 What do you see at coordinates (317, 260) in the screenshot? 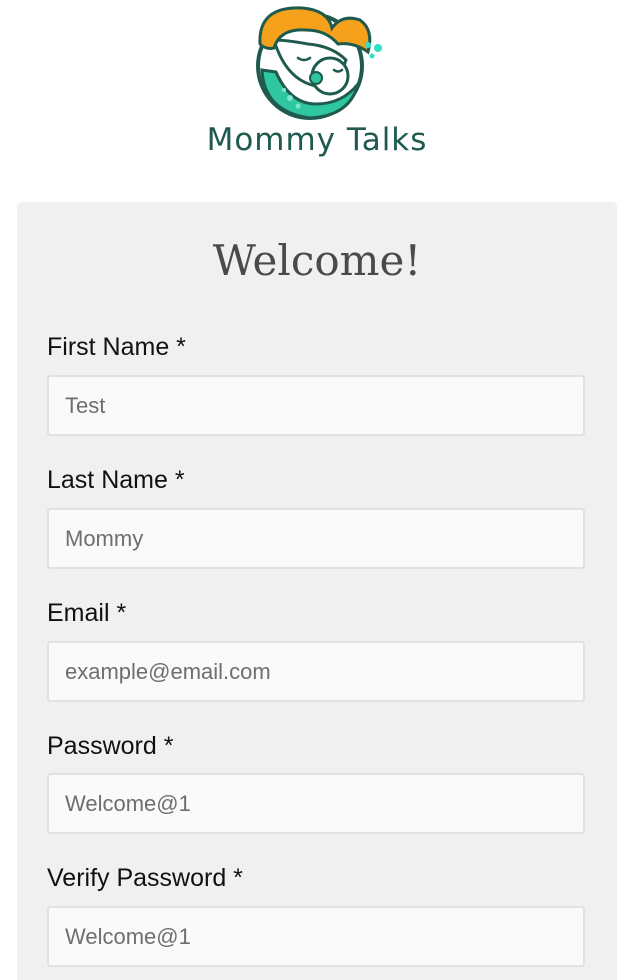
I see `form-title: Welcome!` at bounding box center [317, 260].